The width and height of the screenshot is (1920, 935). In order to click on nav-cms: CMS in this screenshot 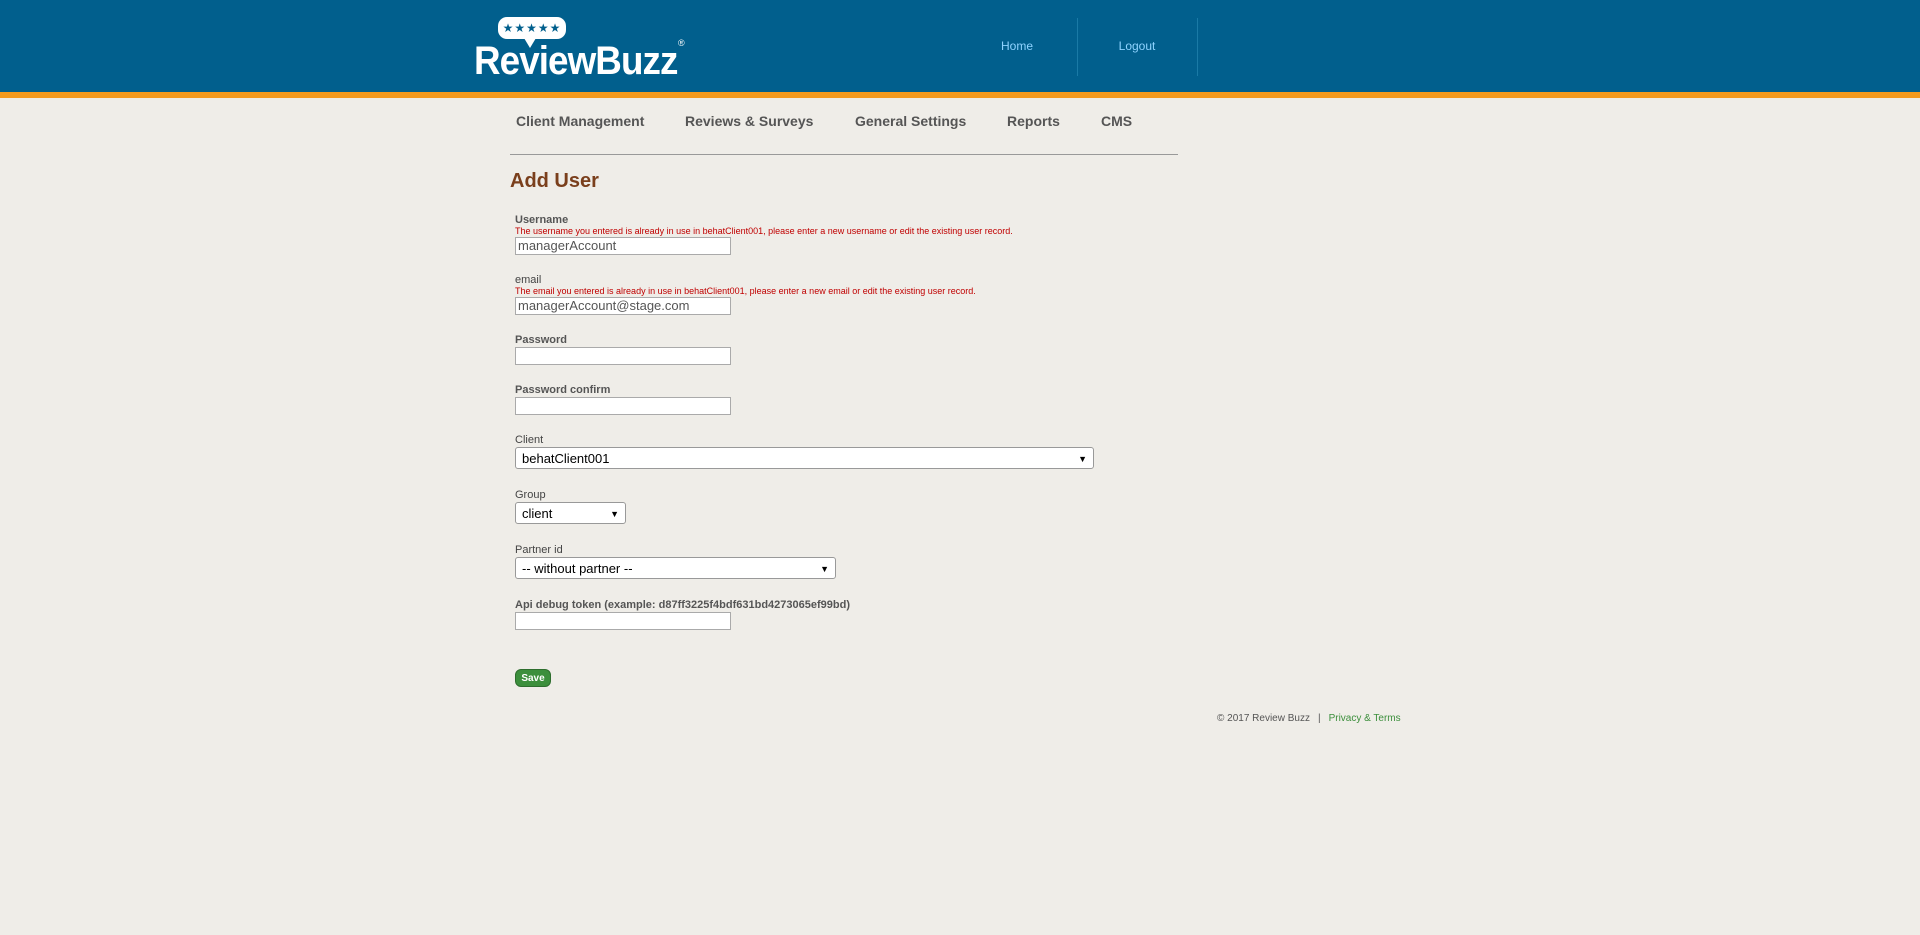, I will do `click(1116, 121)`.